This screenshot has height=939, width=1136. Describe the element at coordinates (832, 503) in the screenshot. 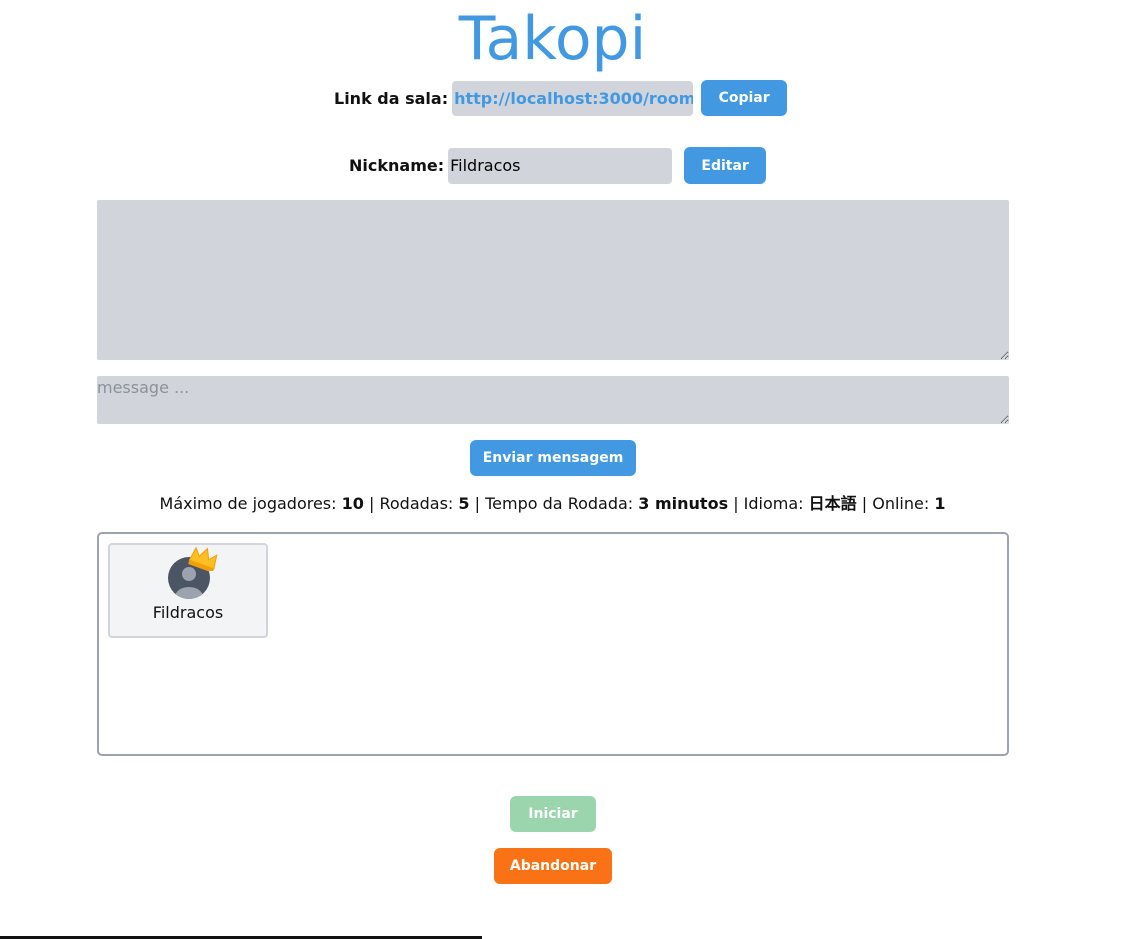

I see `language-value: 日本語` at that location.